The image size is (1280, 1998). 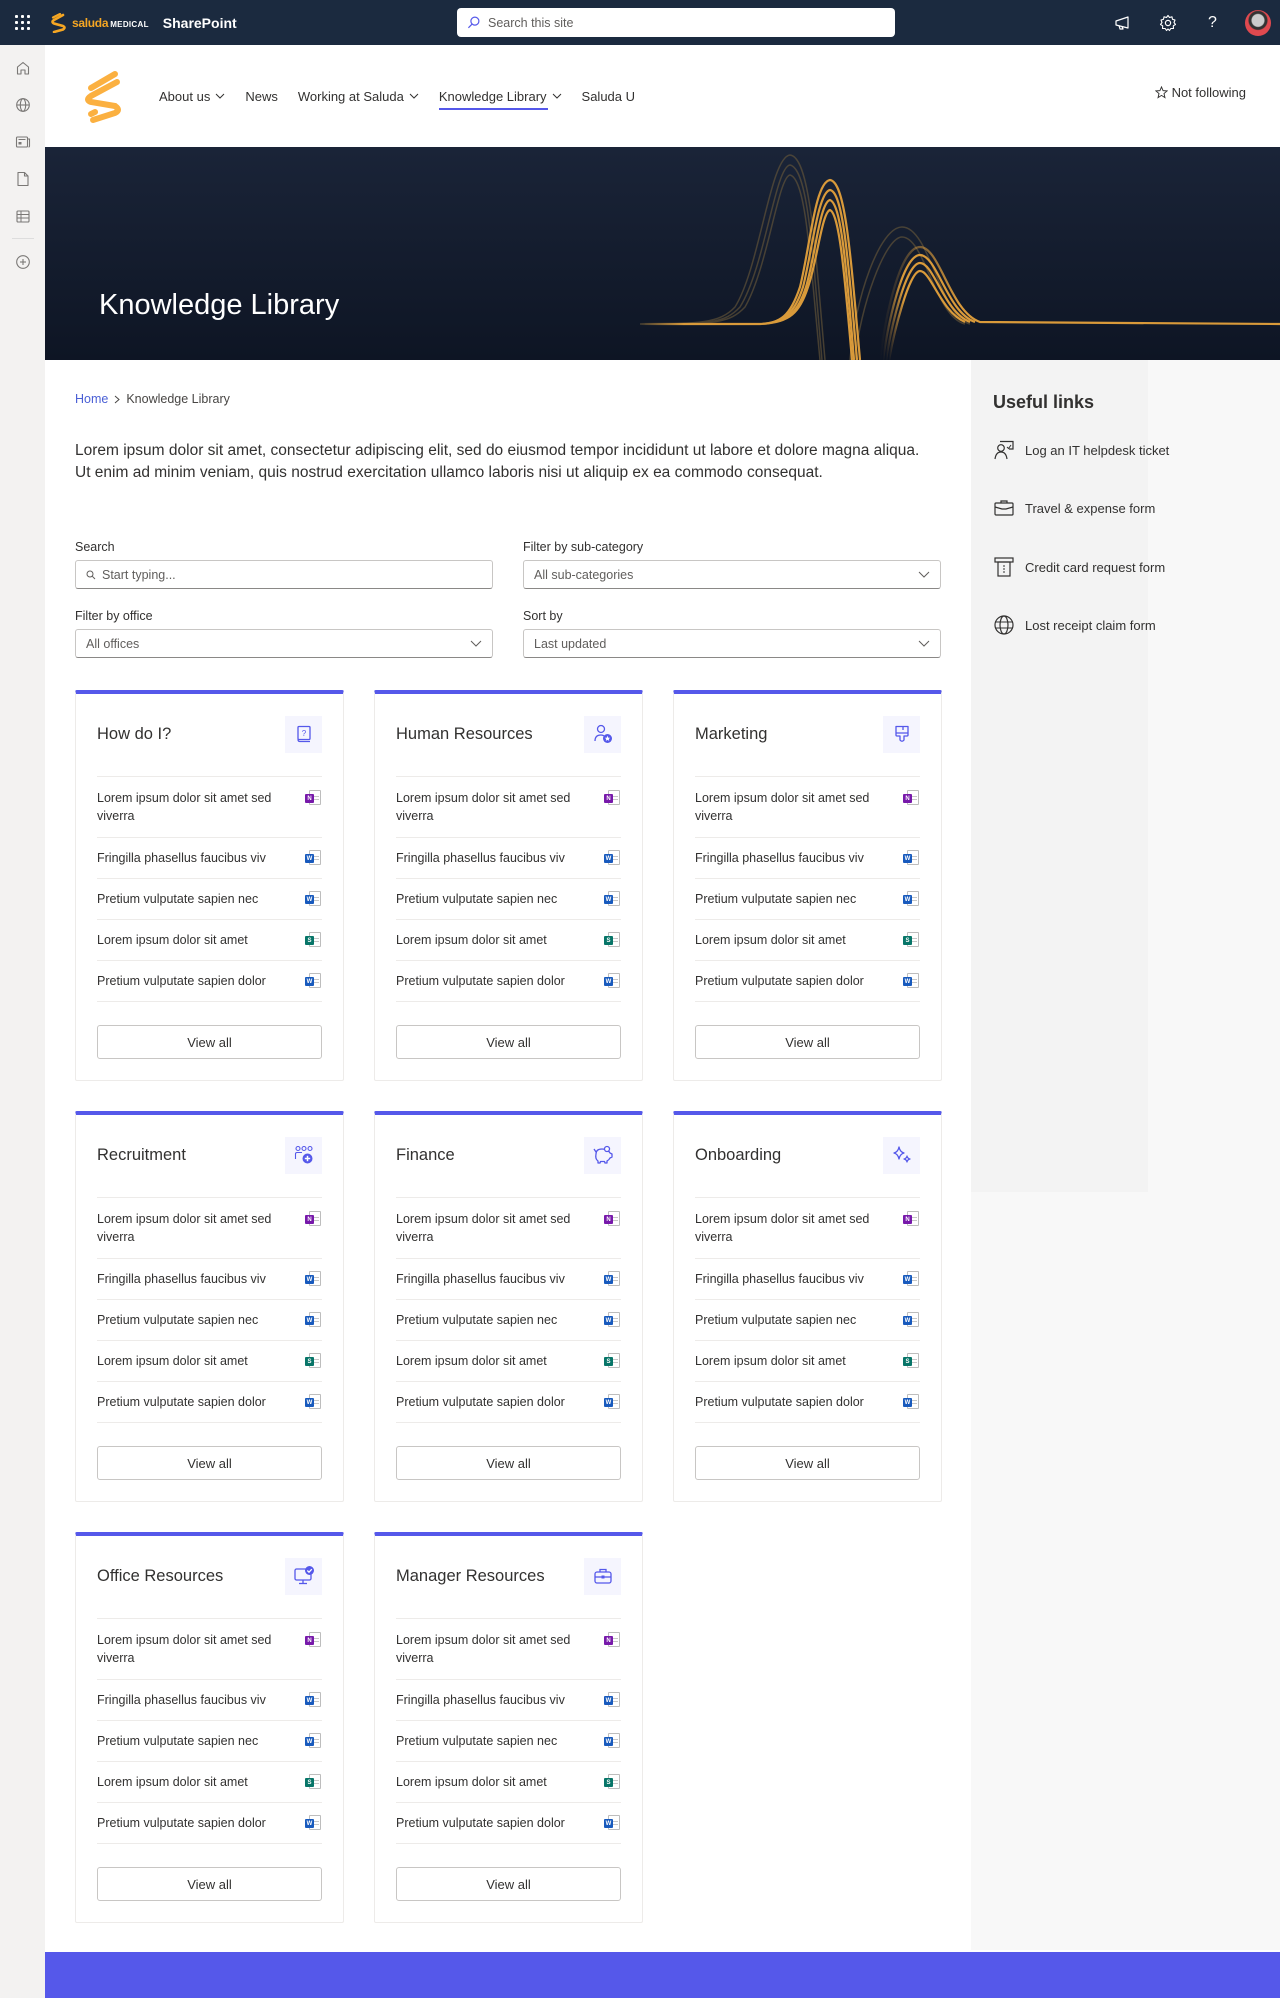 What do you see at coordinates (1081, 450) in the screenshot?
I see `link-it-helpdesk: Log an IT helpdesk ticket` at bounding box center [1081, 450].